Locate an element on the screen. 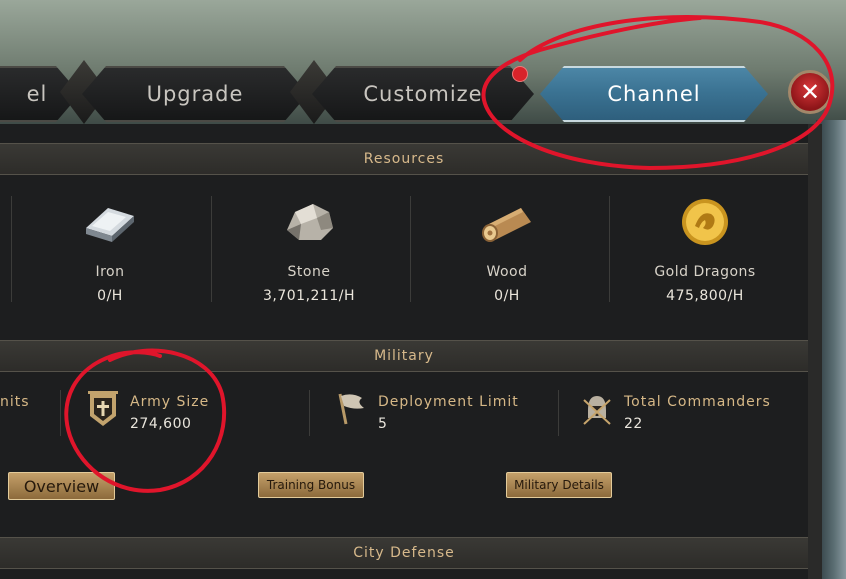  iron-ingot-icon is located at coordinates (110, 225).